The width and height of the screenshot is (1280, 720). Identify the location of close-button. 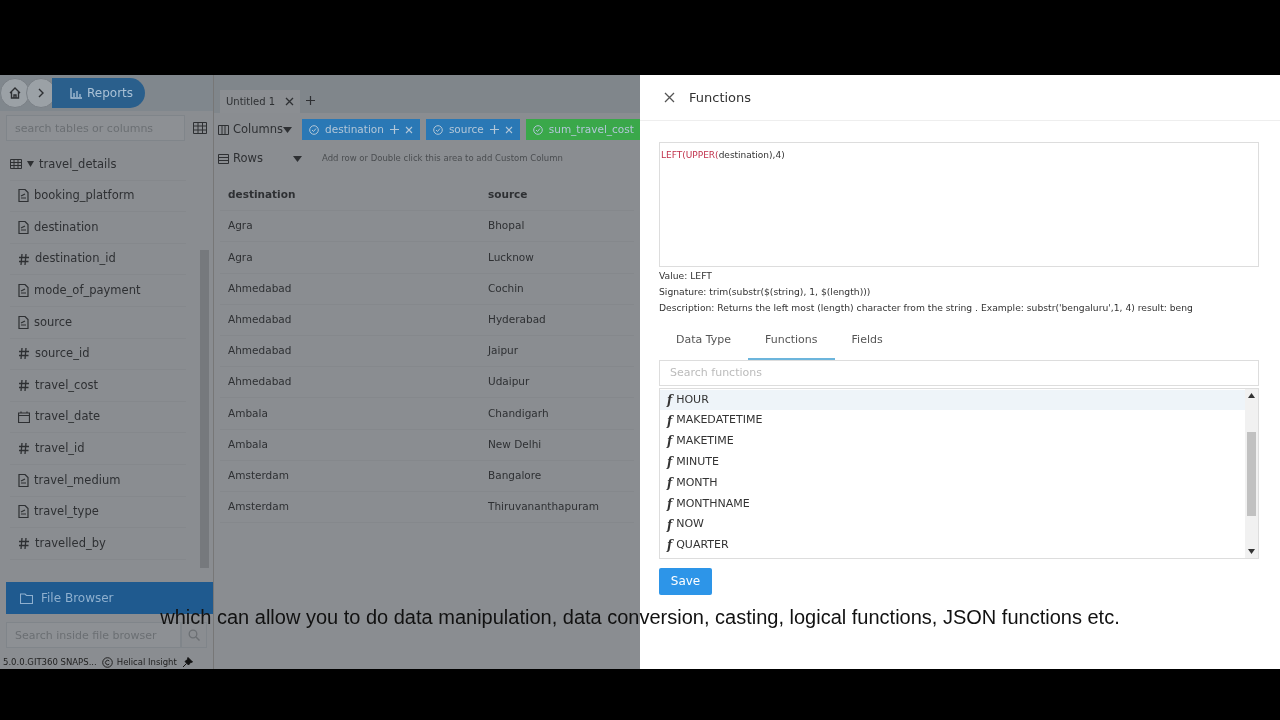
(669, 97).